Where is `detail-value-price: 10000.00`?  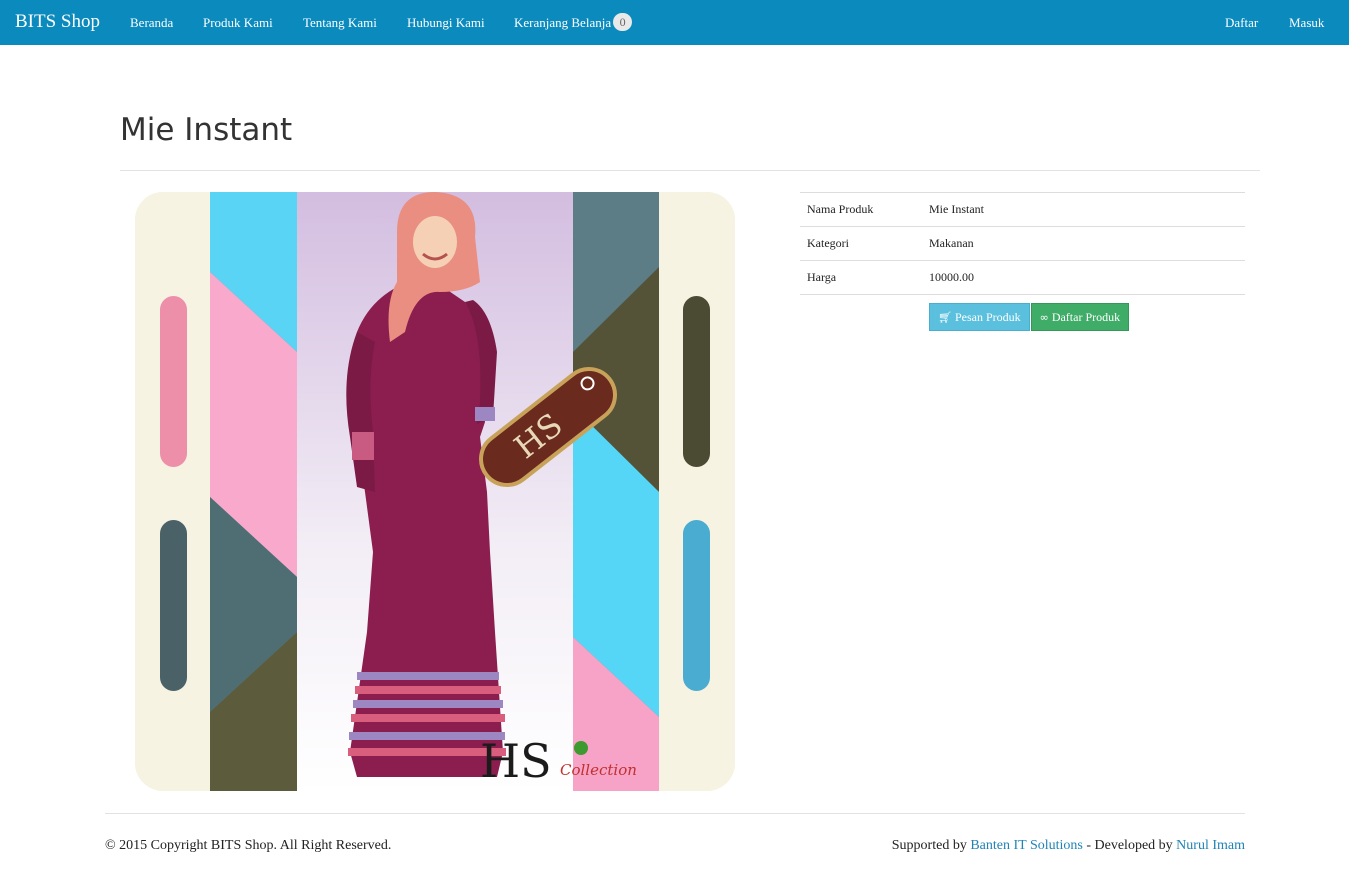
detail-value-price: 10000.00 is located at coordinates (1083, 277).